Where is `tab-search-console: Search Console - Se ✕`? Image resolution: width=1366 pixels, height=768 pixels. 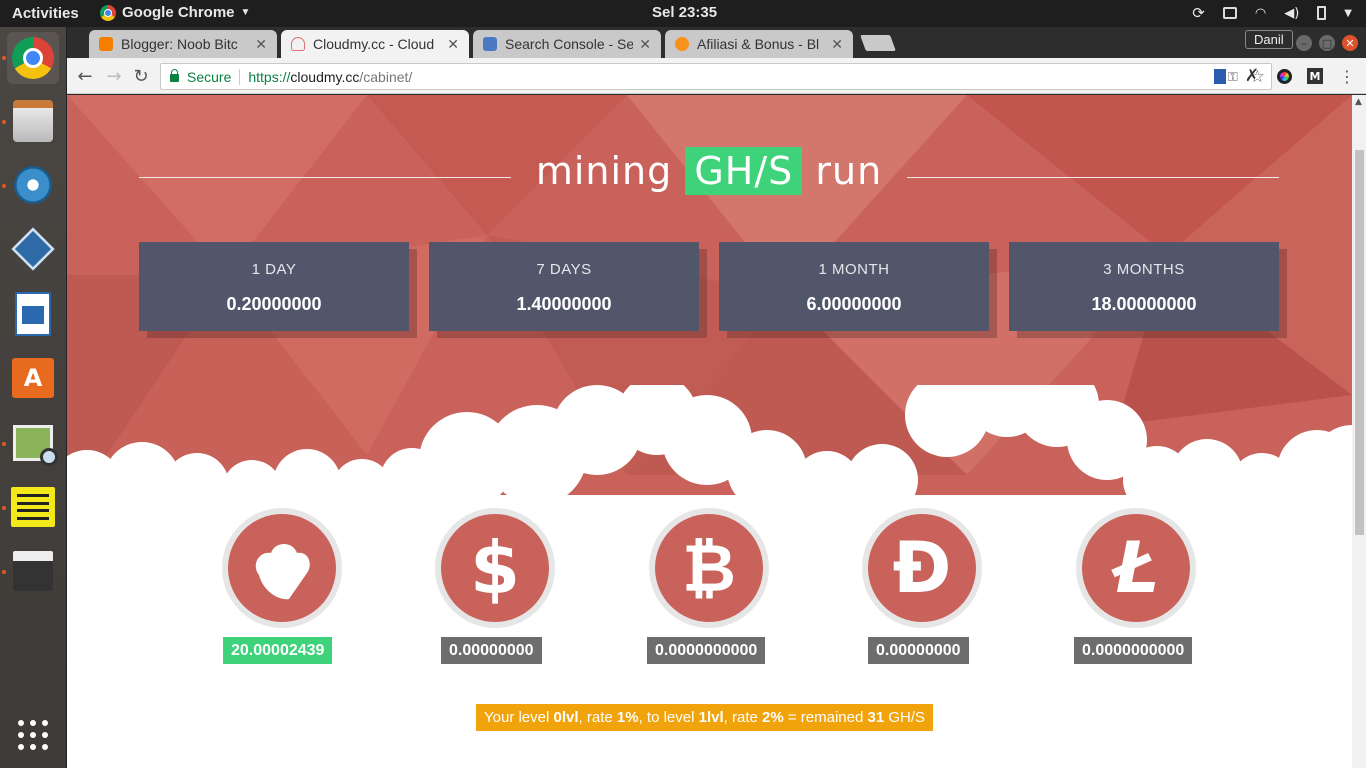 tab-search-console: Search Console - Se ✕ is located at coordinates (567, 44).